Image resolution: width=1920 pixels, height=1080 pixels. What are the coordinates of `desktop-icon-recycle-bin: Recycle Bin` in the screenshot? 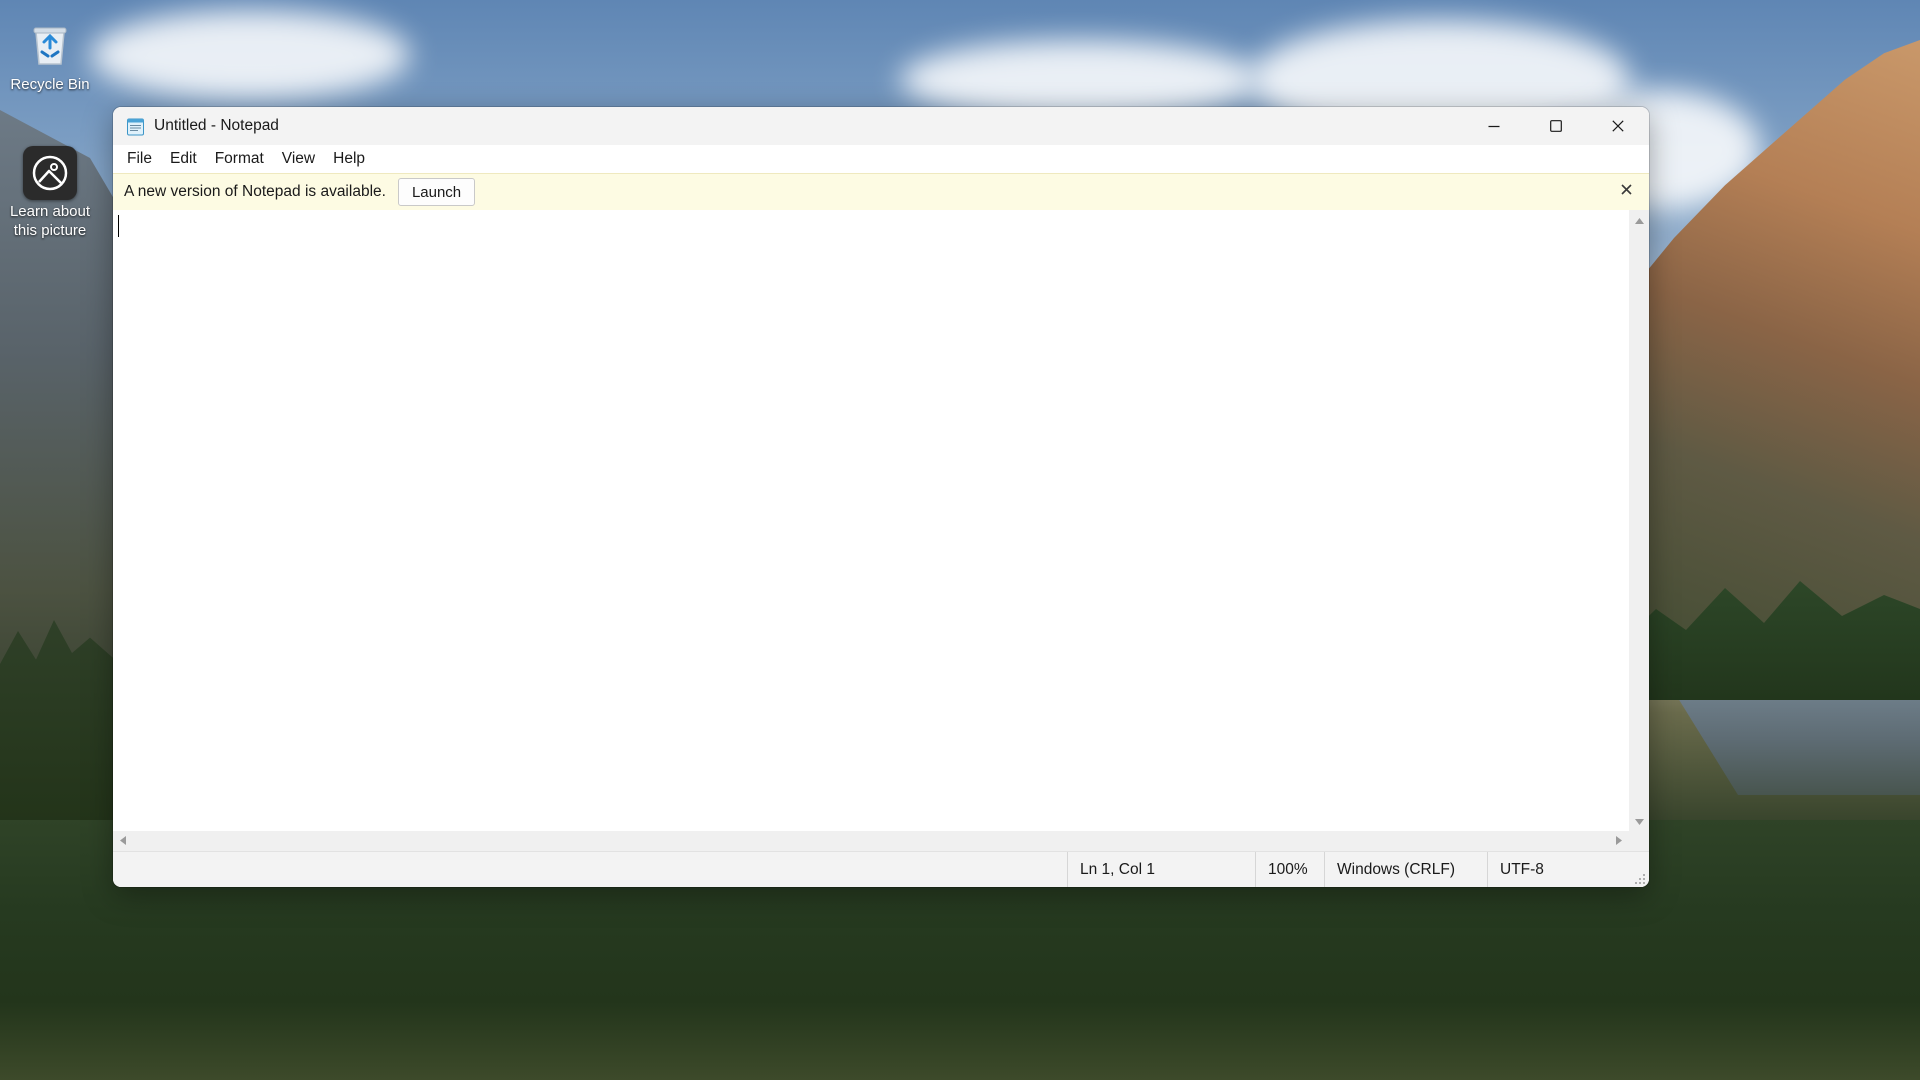 It's located at (50, 56).